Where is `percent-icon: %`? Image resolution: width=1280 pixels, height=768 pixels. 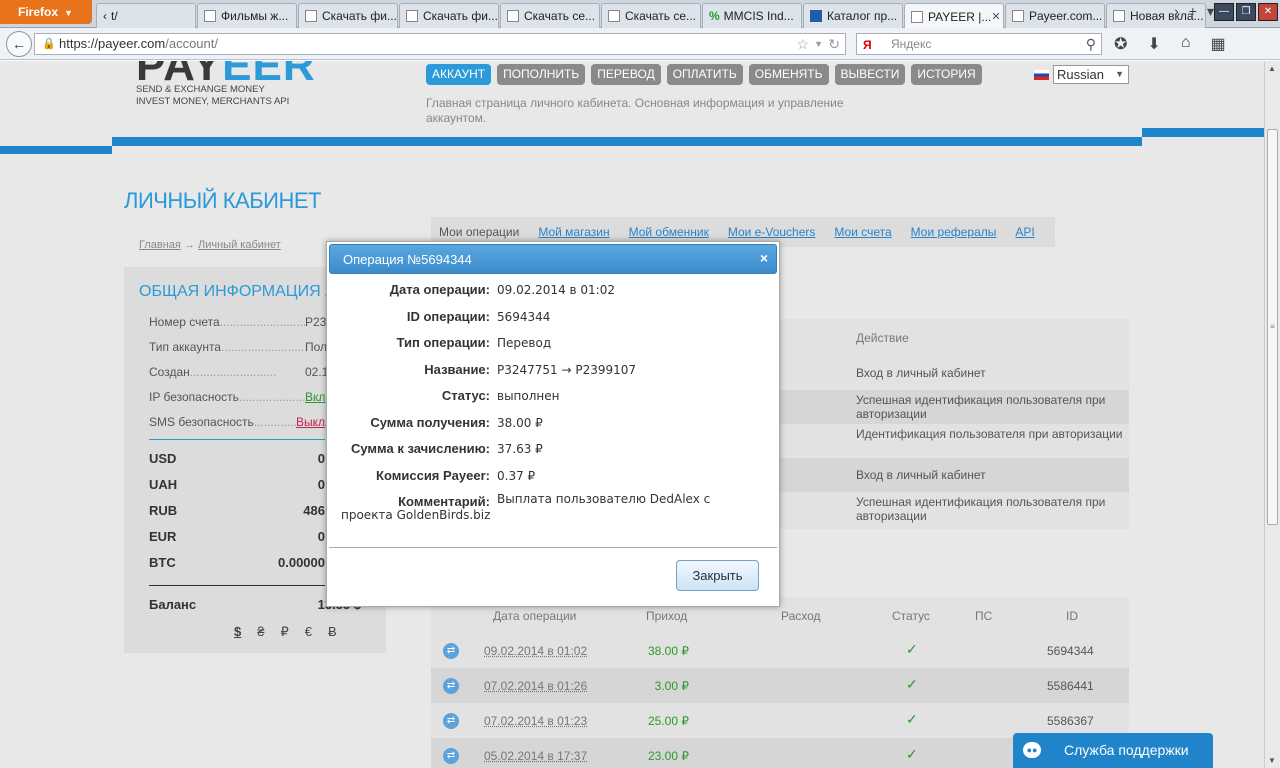
percent-icon: % is located at coordinates (714, 16).